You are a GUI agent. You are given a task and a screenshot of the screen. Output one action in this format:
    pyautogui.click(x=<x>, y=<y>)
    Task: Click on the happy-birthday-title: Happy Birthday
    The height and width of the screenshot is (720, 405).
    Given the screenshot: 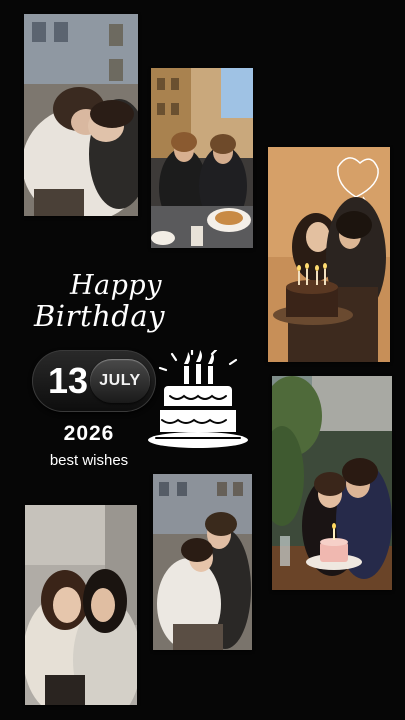 What is the action you would take?
    pyautogui.click(x=109, y=301)
    